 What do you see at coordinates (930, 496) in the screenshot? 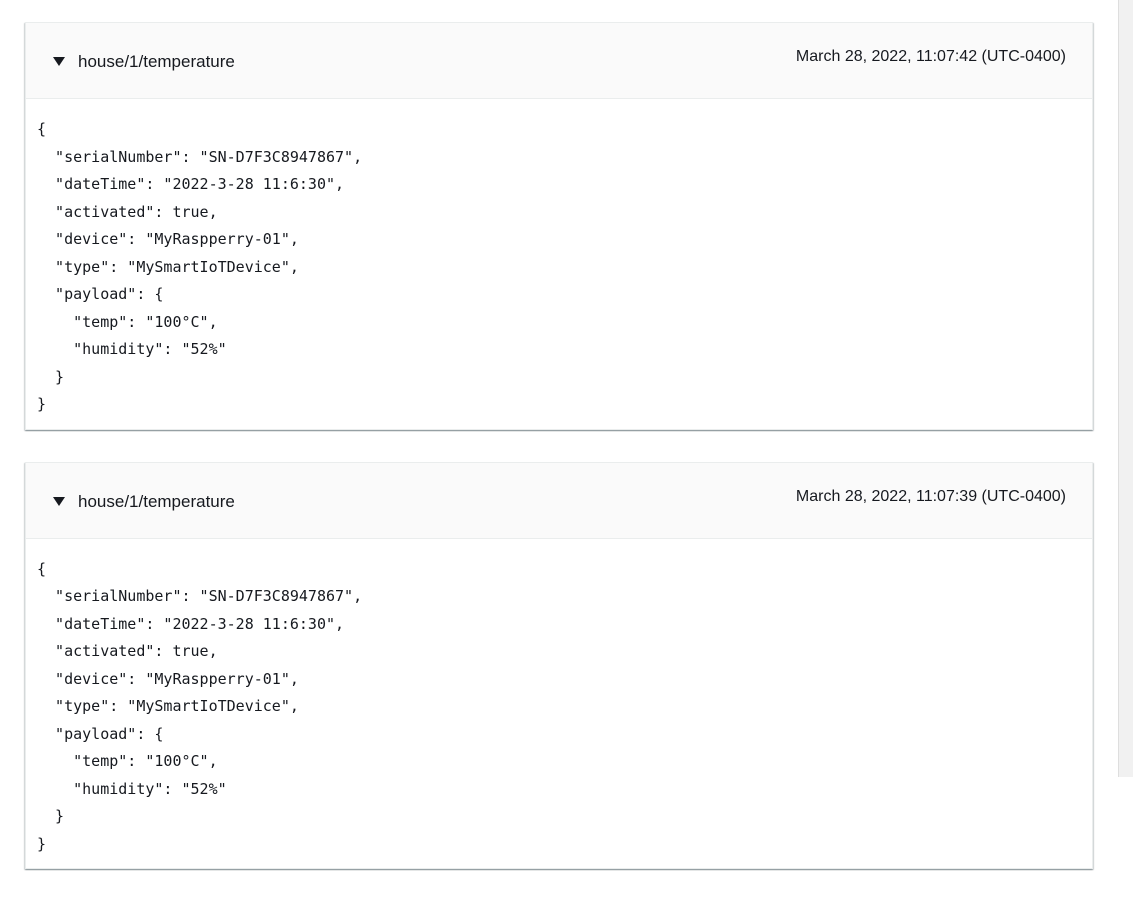
I see `message-timestamp: March 28, 2022, 11:07:39 (UTC-0400)` at bounding box center [930, 496].